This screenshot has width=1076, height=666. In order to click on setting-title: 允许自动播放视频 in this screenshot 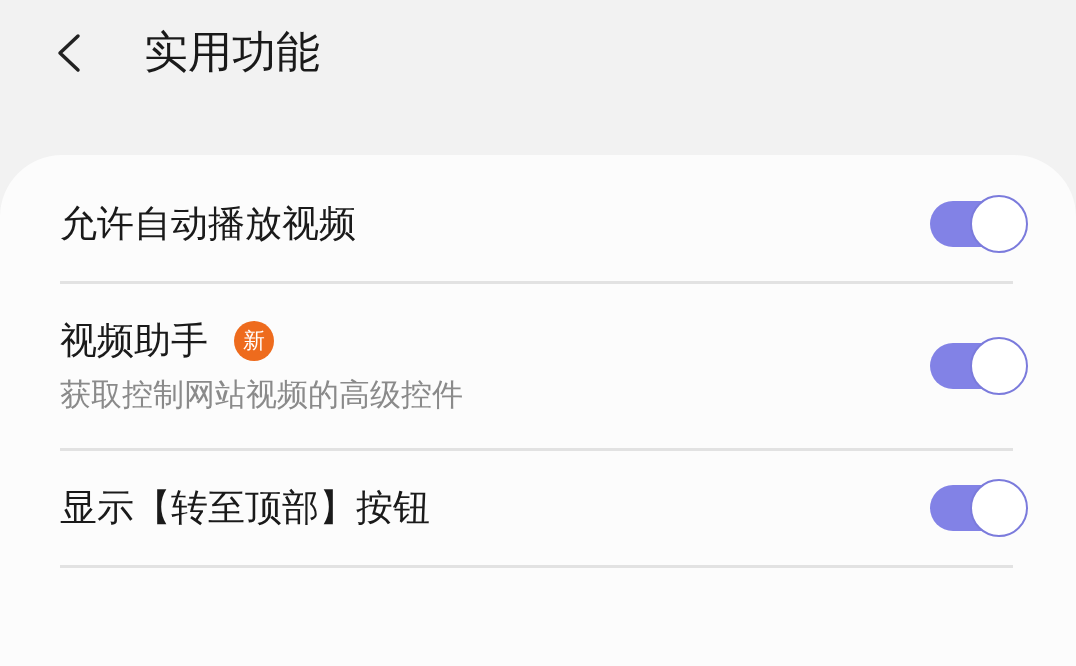, I will do `click(208, 224)`.